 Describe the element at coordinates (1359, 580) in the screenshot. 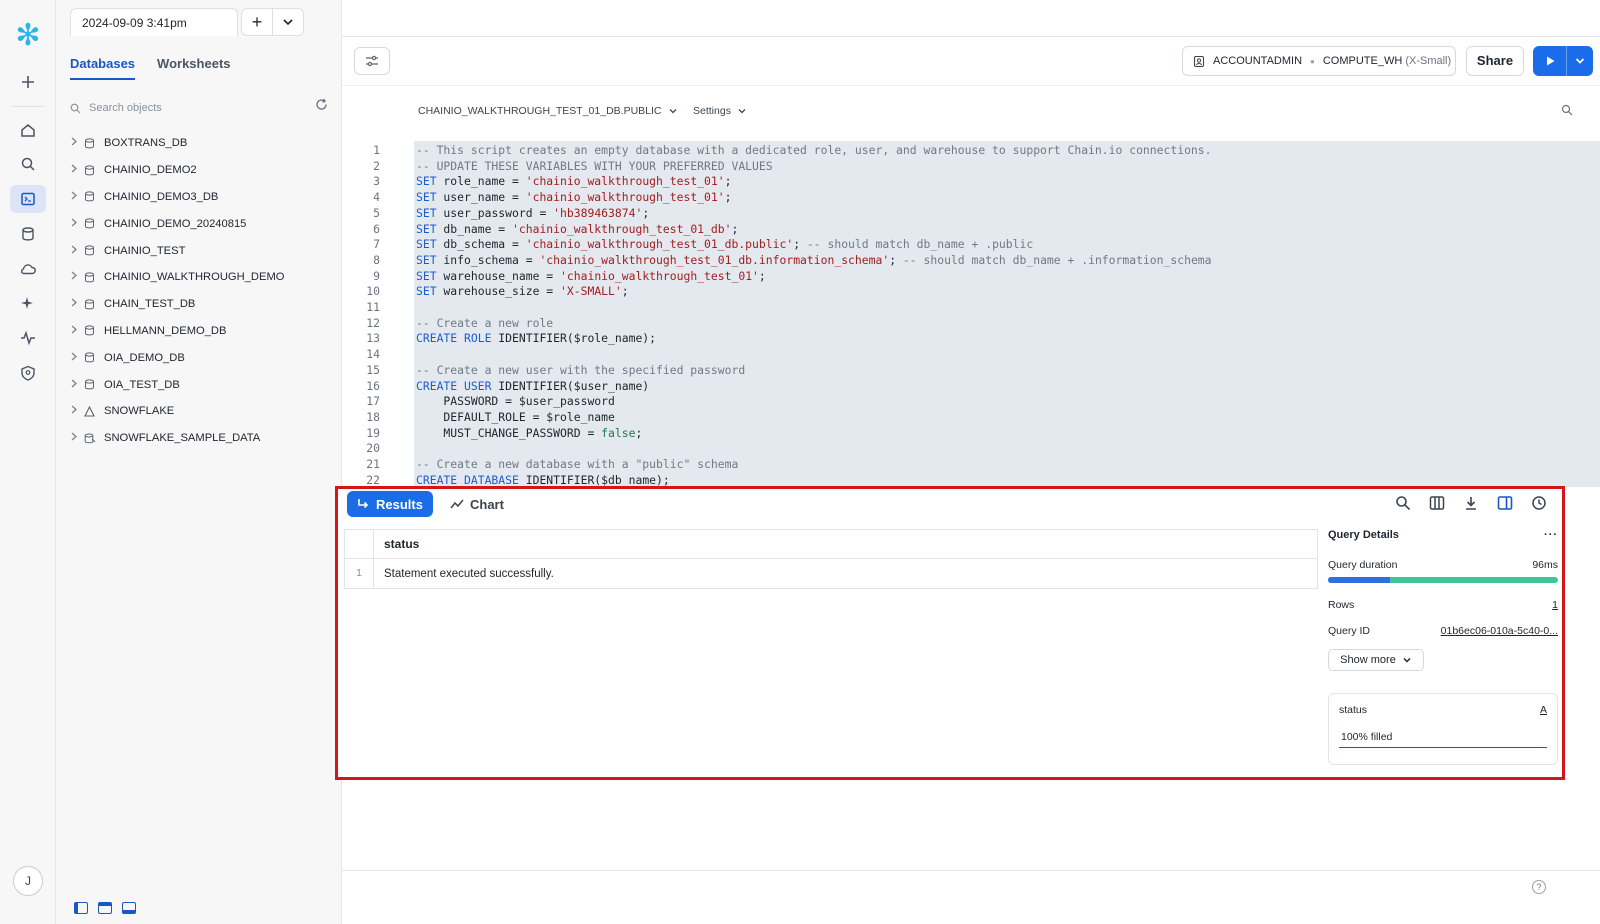

I see `query-duration-compile-segment` at that location.